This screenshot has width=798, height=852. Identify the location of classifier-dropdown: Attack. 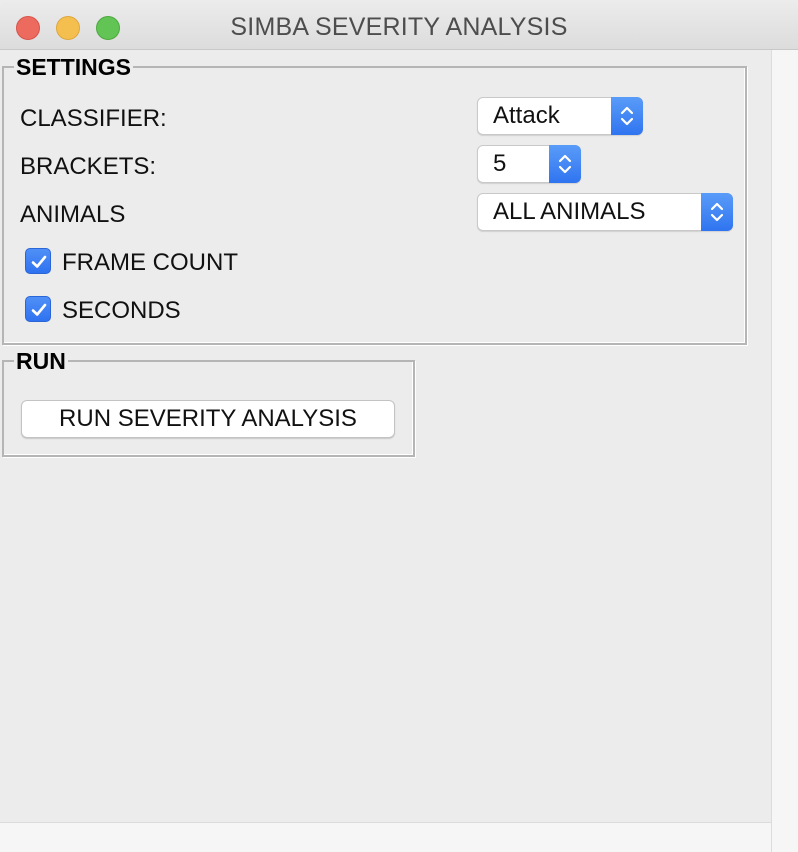
(560, 116).